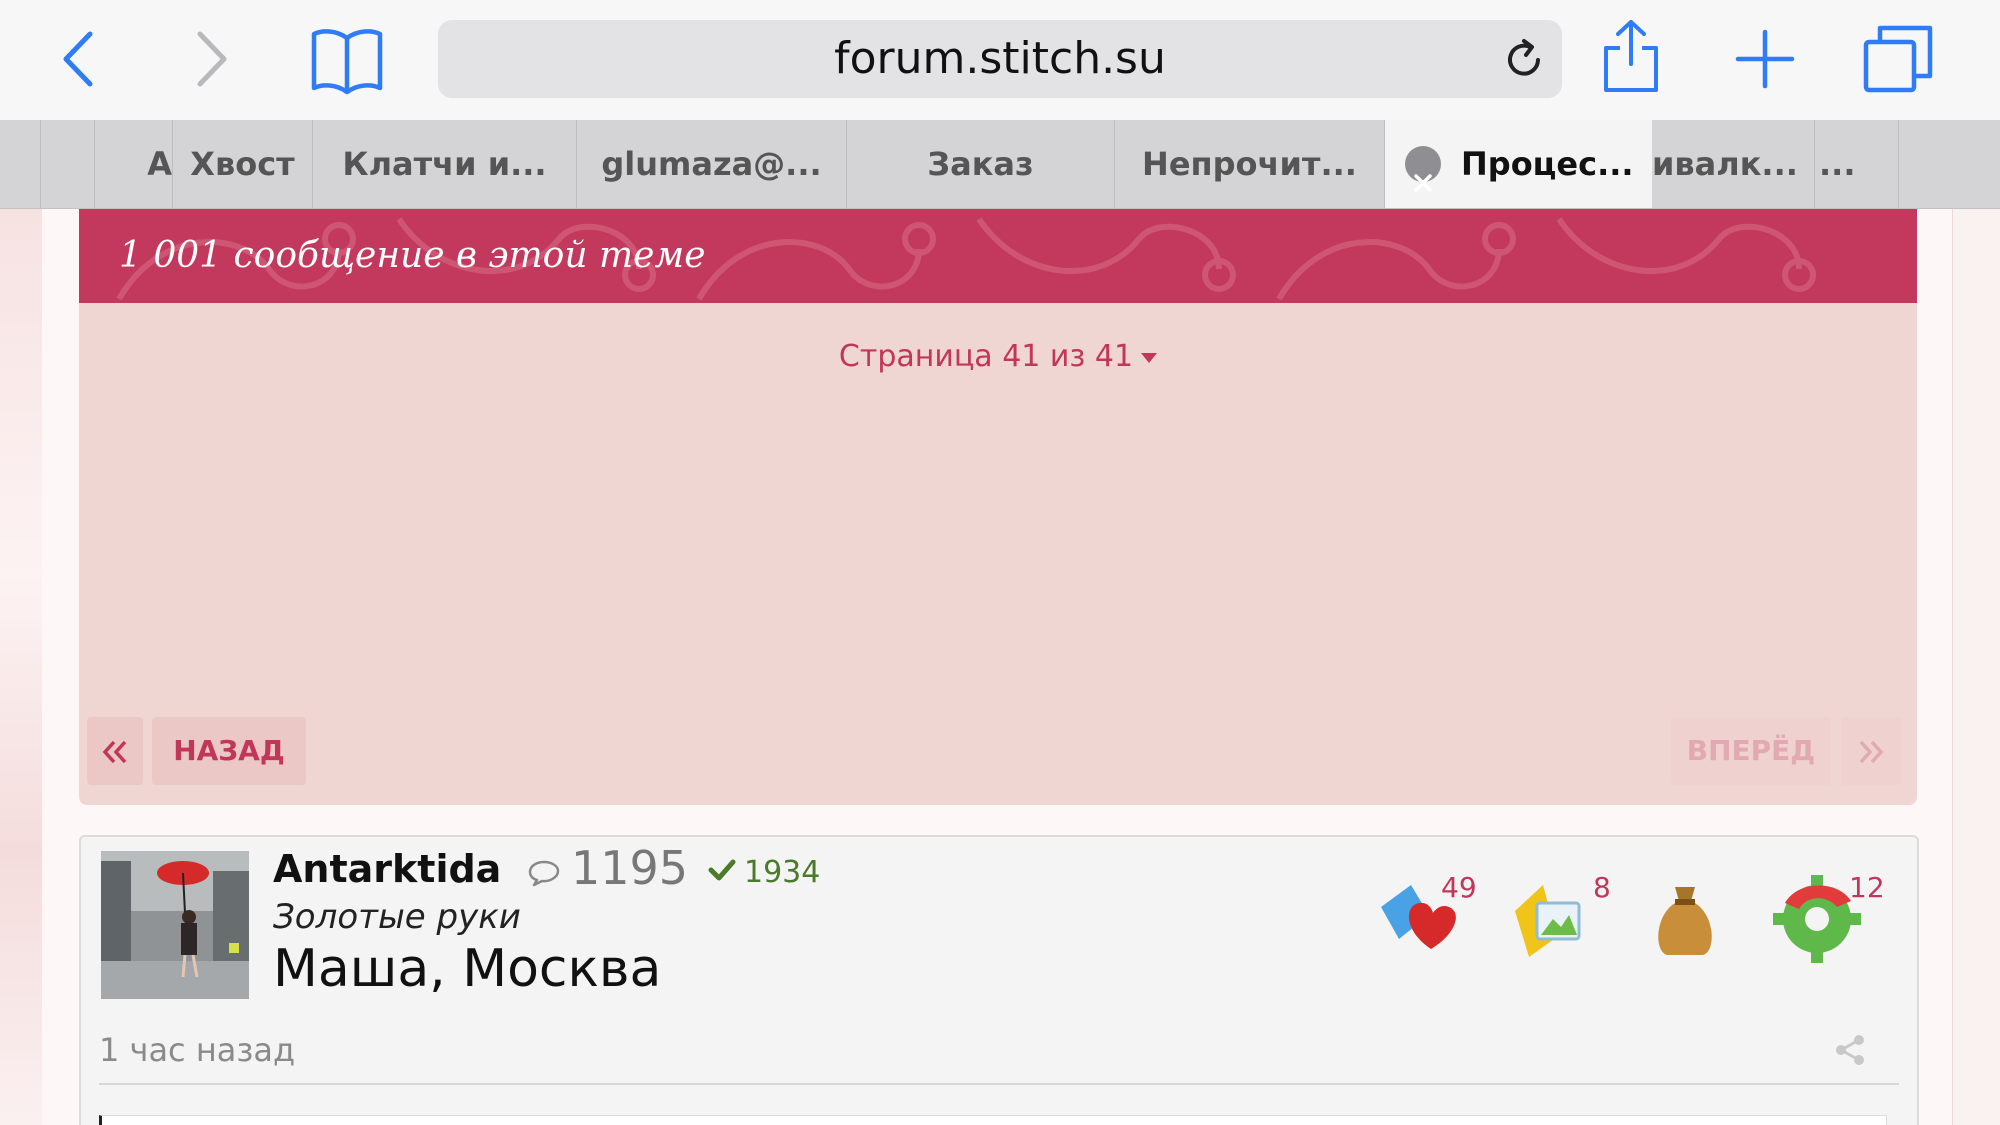  I want to click on bookmarks-icon, so click(347, 63).